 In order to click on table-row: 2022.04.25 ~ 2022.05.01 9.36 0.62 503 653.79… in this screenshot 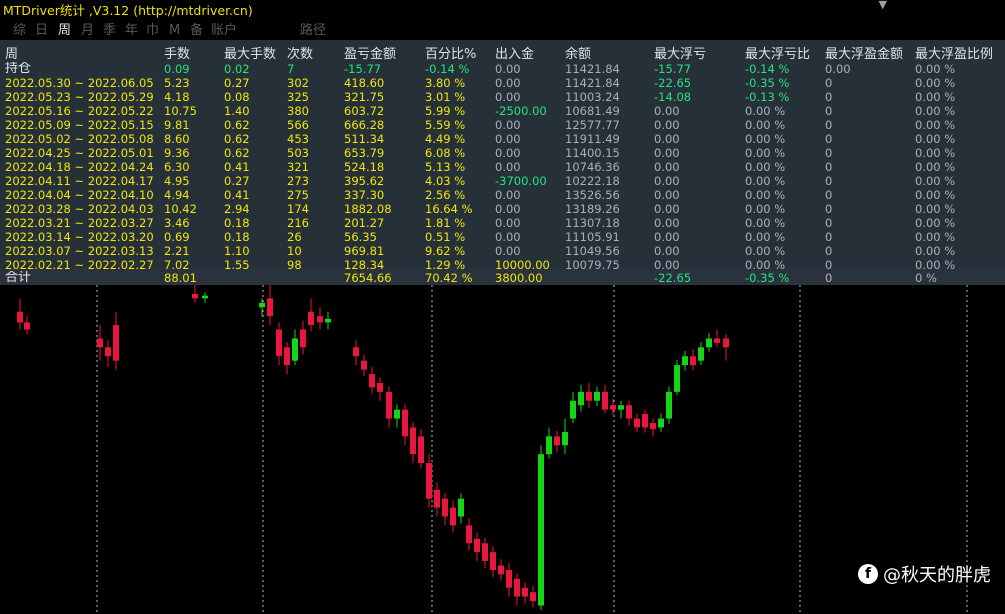, I will do `click(502, 153)`.